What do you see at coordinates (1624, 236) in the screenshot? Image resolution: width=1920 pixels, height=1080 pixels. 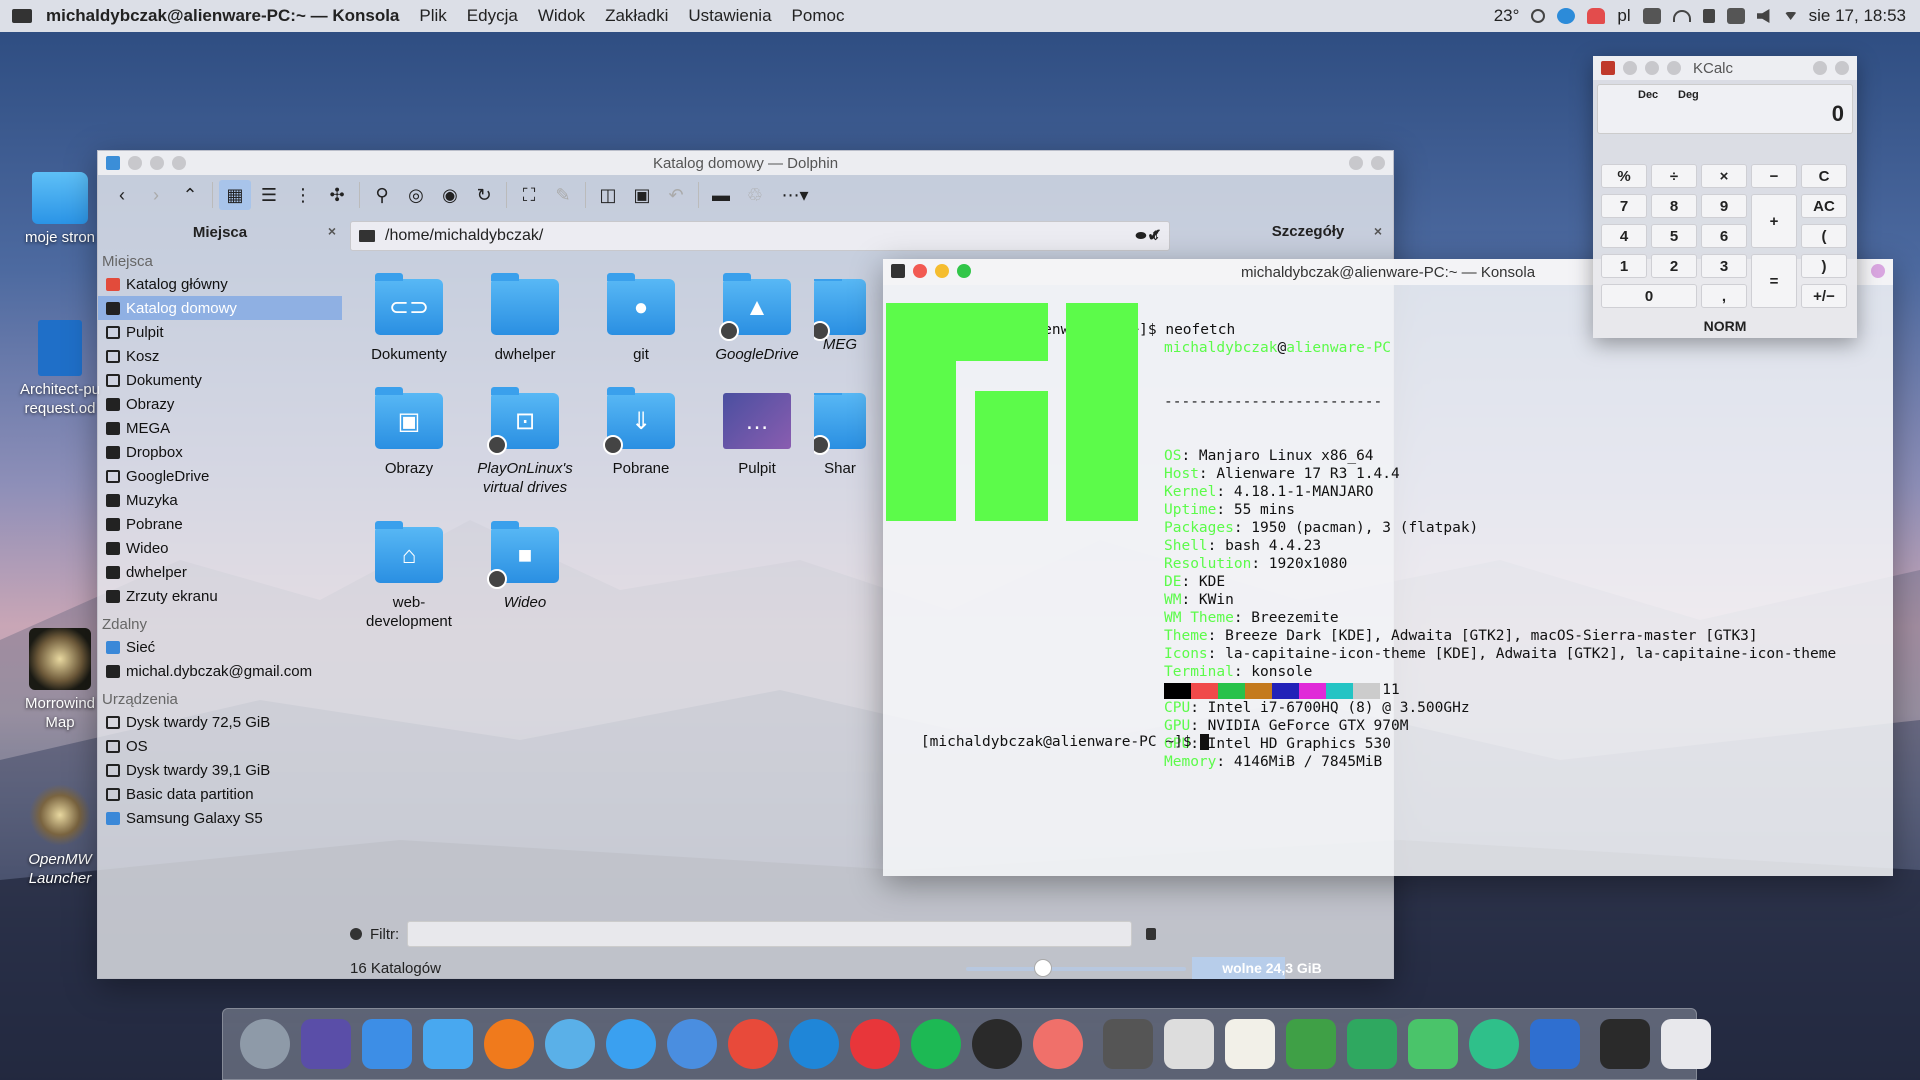 I see `calc-button: 4` at bounding box center [1624, 236].